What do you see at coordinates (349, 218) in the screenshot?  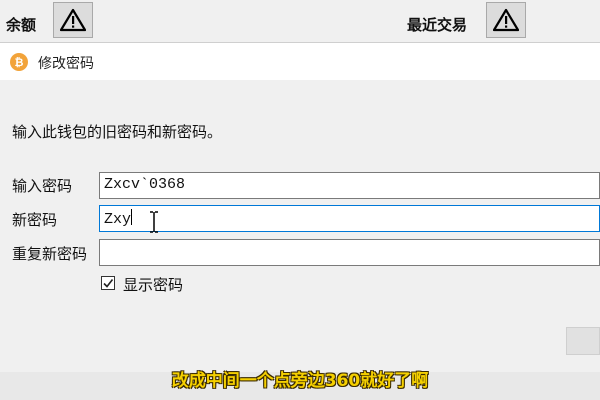 I see `new-password-input: Zxy` at bounding box center [349, 218].